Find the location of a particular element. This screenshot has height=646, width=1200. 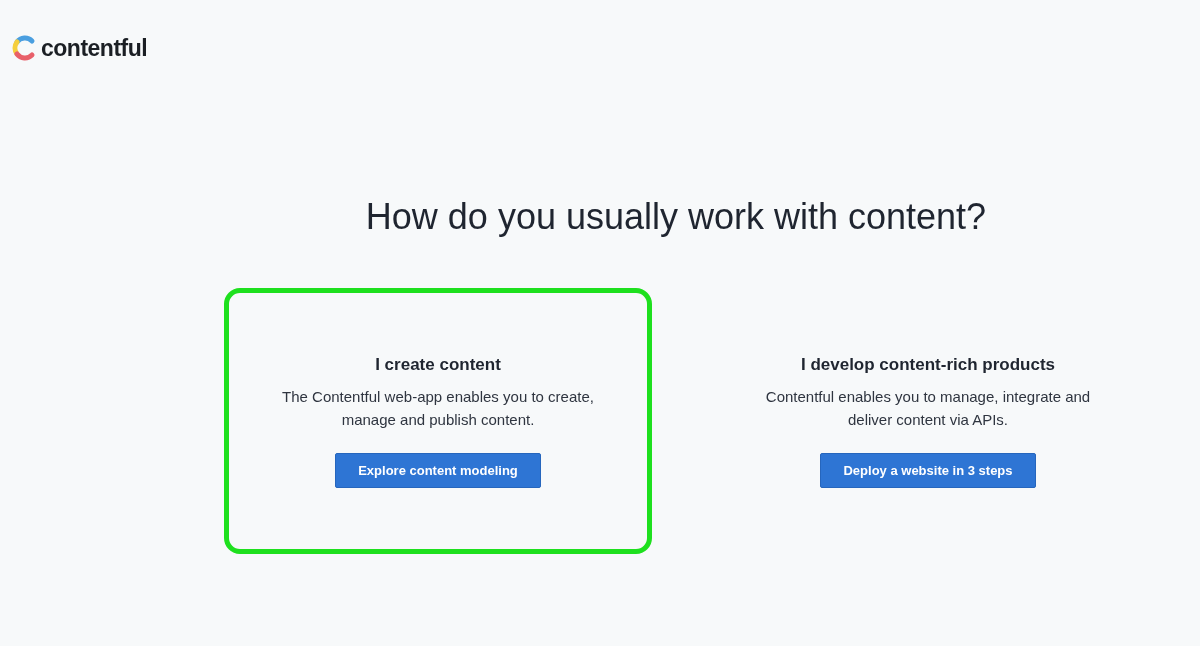

card-description: Contentful enables you to manage, integrate and deliver content via APIs. is located at coordinates (928, 408).